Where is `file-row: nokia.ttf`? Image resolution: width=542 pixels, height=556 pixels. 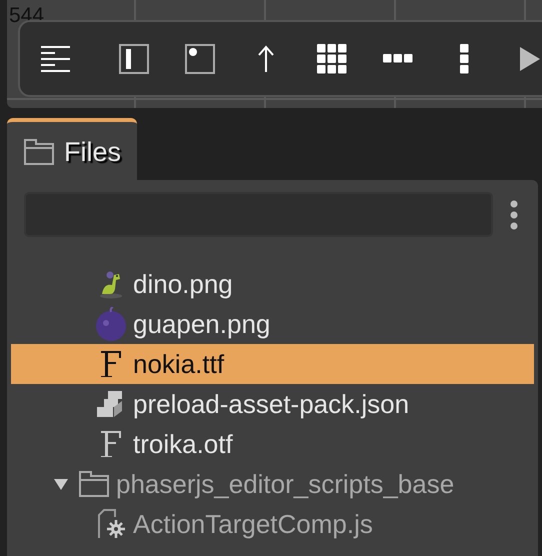 file-row: nokia.ttf is located at coordinates (272, 364).